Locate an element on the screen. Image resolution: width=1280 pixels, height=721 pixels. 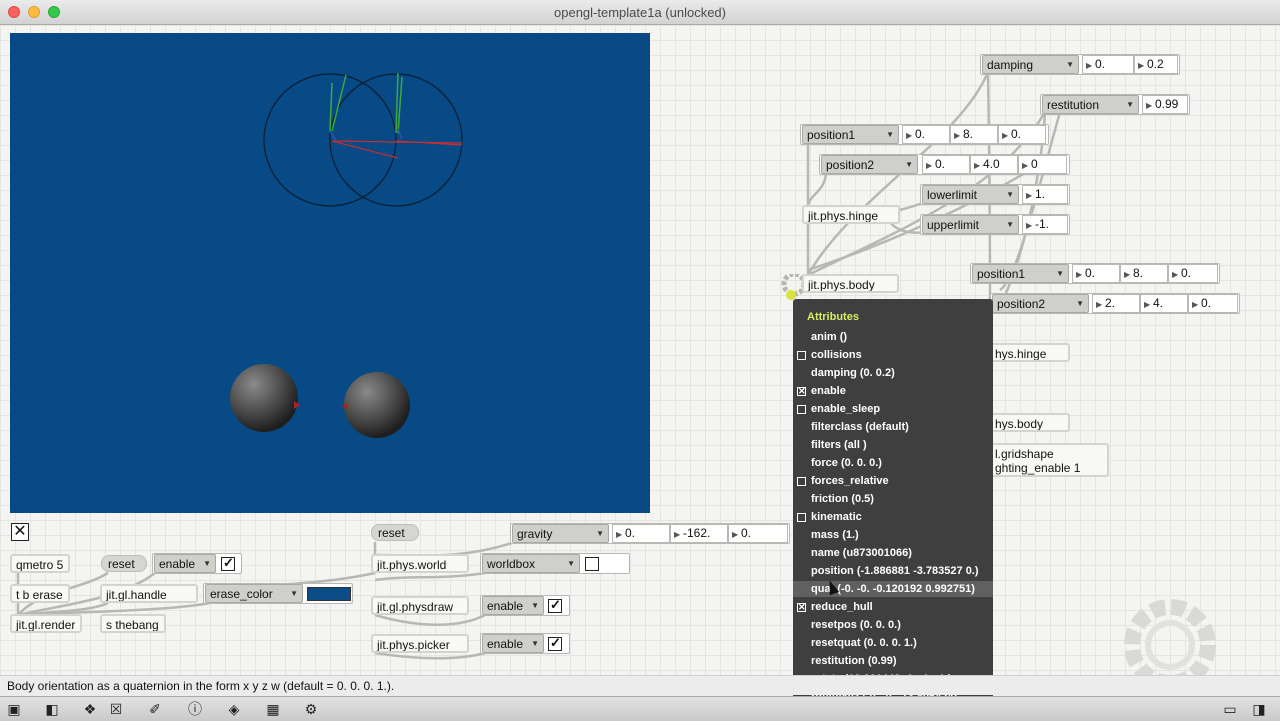
position2-b-z: ▶ 0. is located at coordinates (1213, 303).